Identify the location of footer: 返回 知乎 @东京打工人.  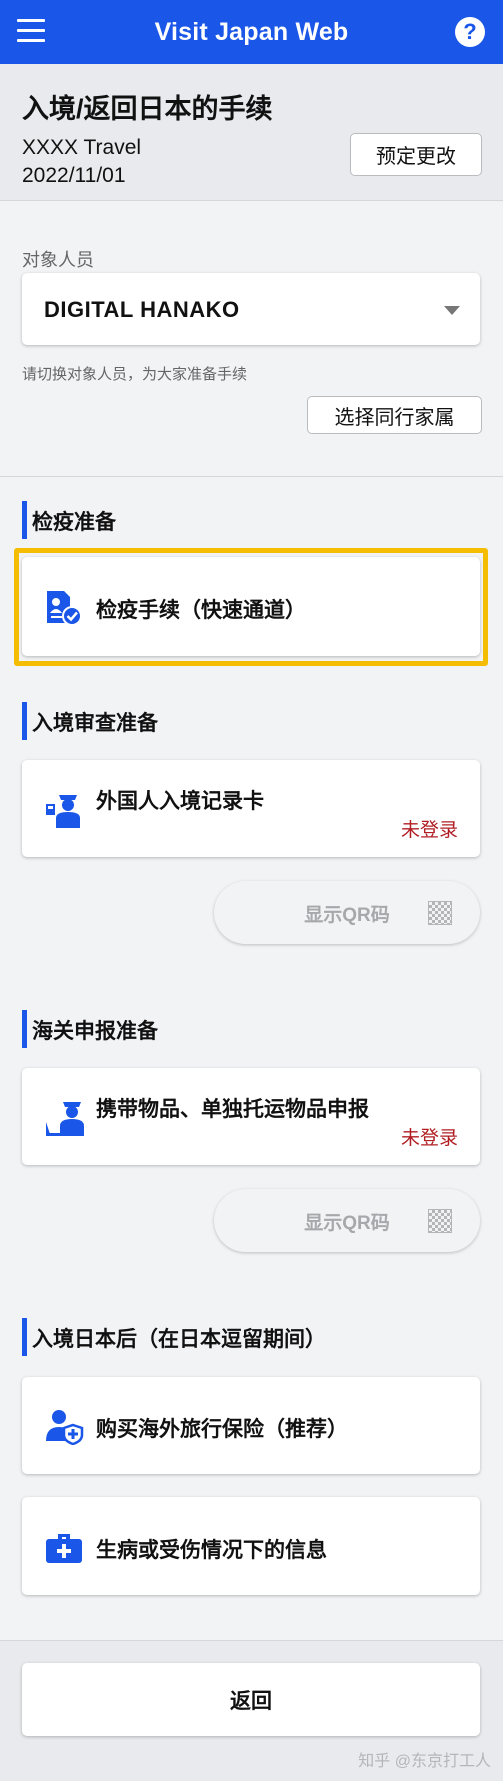
(251, 1710).